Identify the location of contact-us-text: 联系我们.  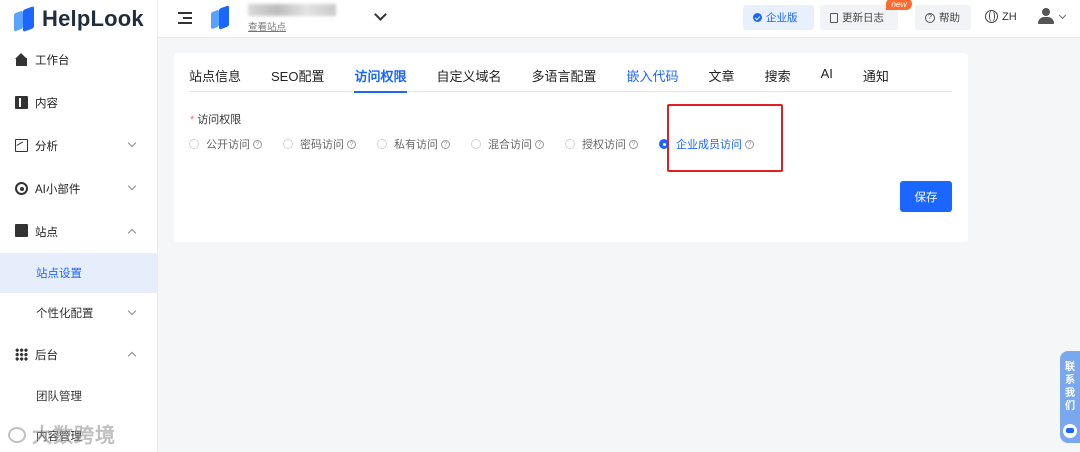
(1070, 387).